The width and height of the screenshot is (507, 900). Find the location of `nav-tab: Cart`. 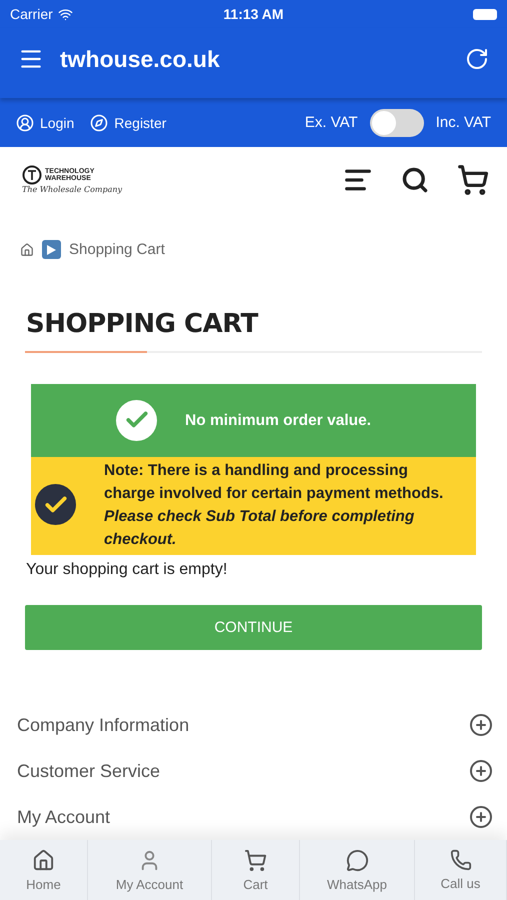

nav-tab: Cart is located at coordinates (256, 870).